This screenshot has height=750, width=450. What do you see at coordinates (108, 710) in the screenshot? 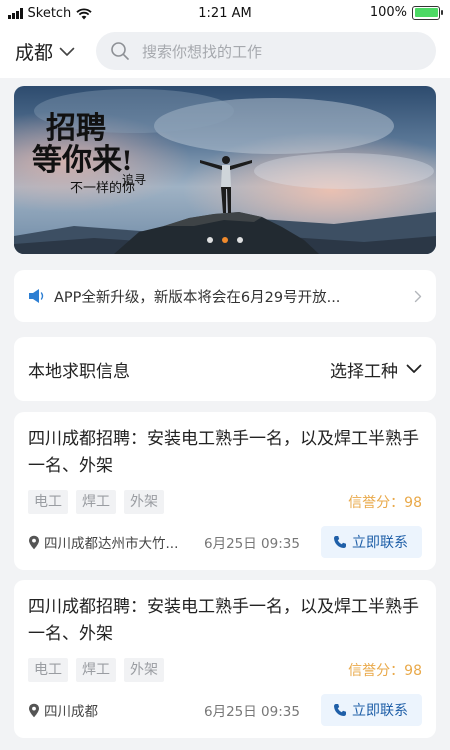
I see `job-location: 四川成都` at bounding box center [108, 710].